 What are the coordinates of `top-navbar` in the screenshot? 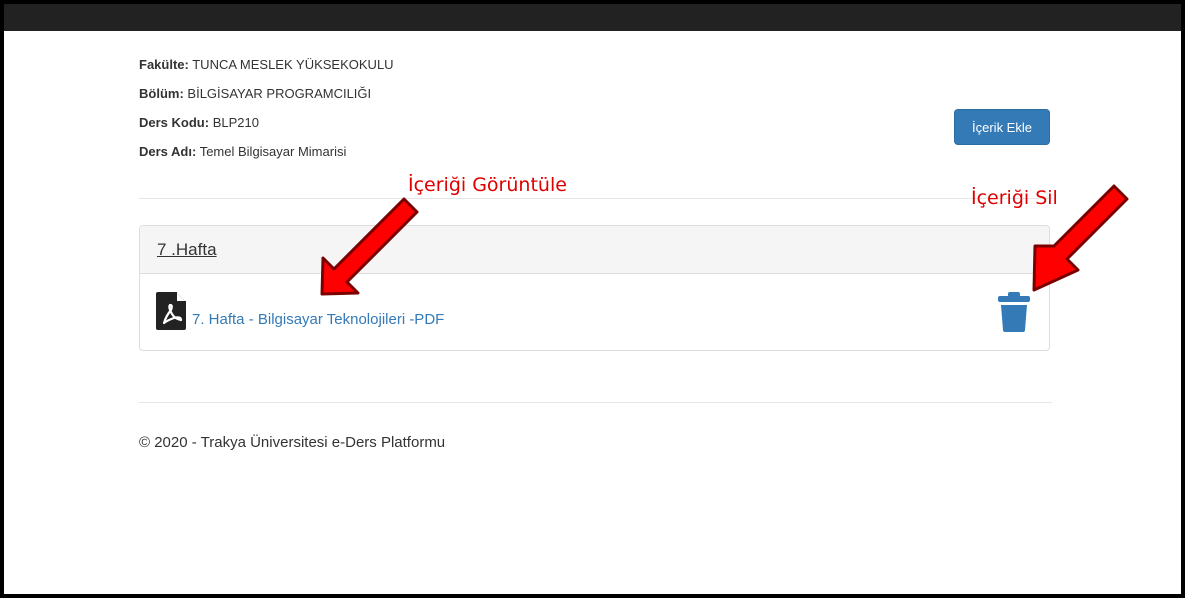 It's located at (592, 17).